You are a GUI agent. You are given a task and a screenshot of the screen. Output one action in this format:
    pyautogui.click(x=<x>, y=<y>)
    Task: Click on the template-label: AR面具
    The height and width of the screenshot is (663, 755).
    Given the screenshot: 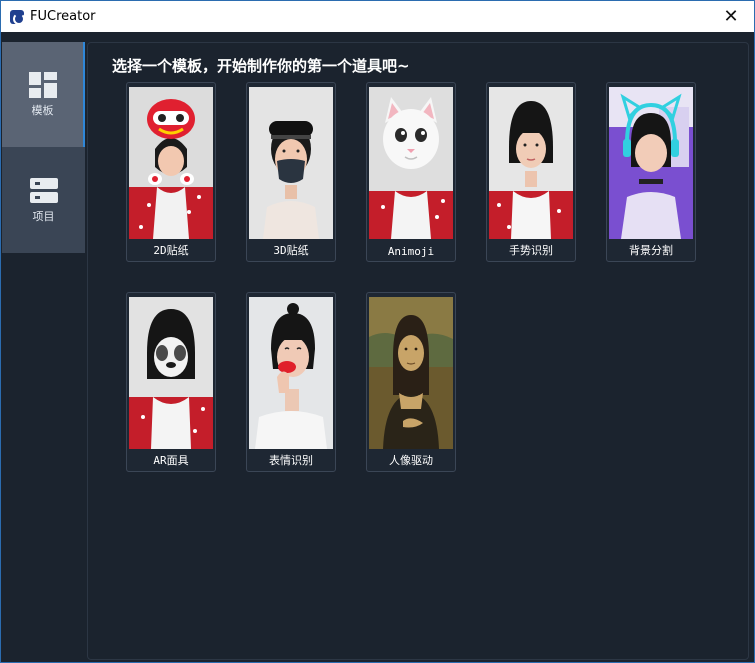 What is the action you would take?
    pyautogui.click(x=171, y=460)
    